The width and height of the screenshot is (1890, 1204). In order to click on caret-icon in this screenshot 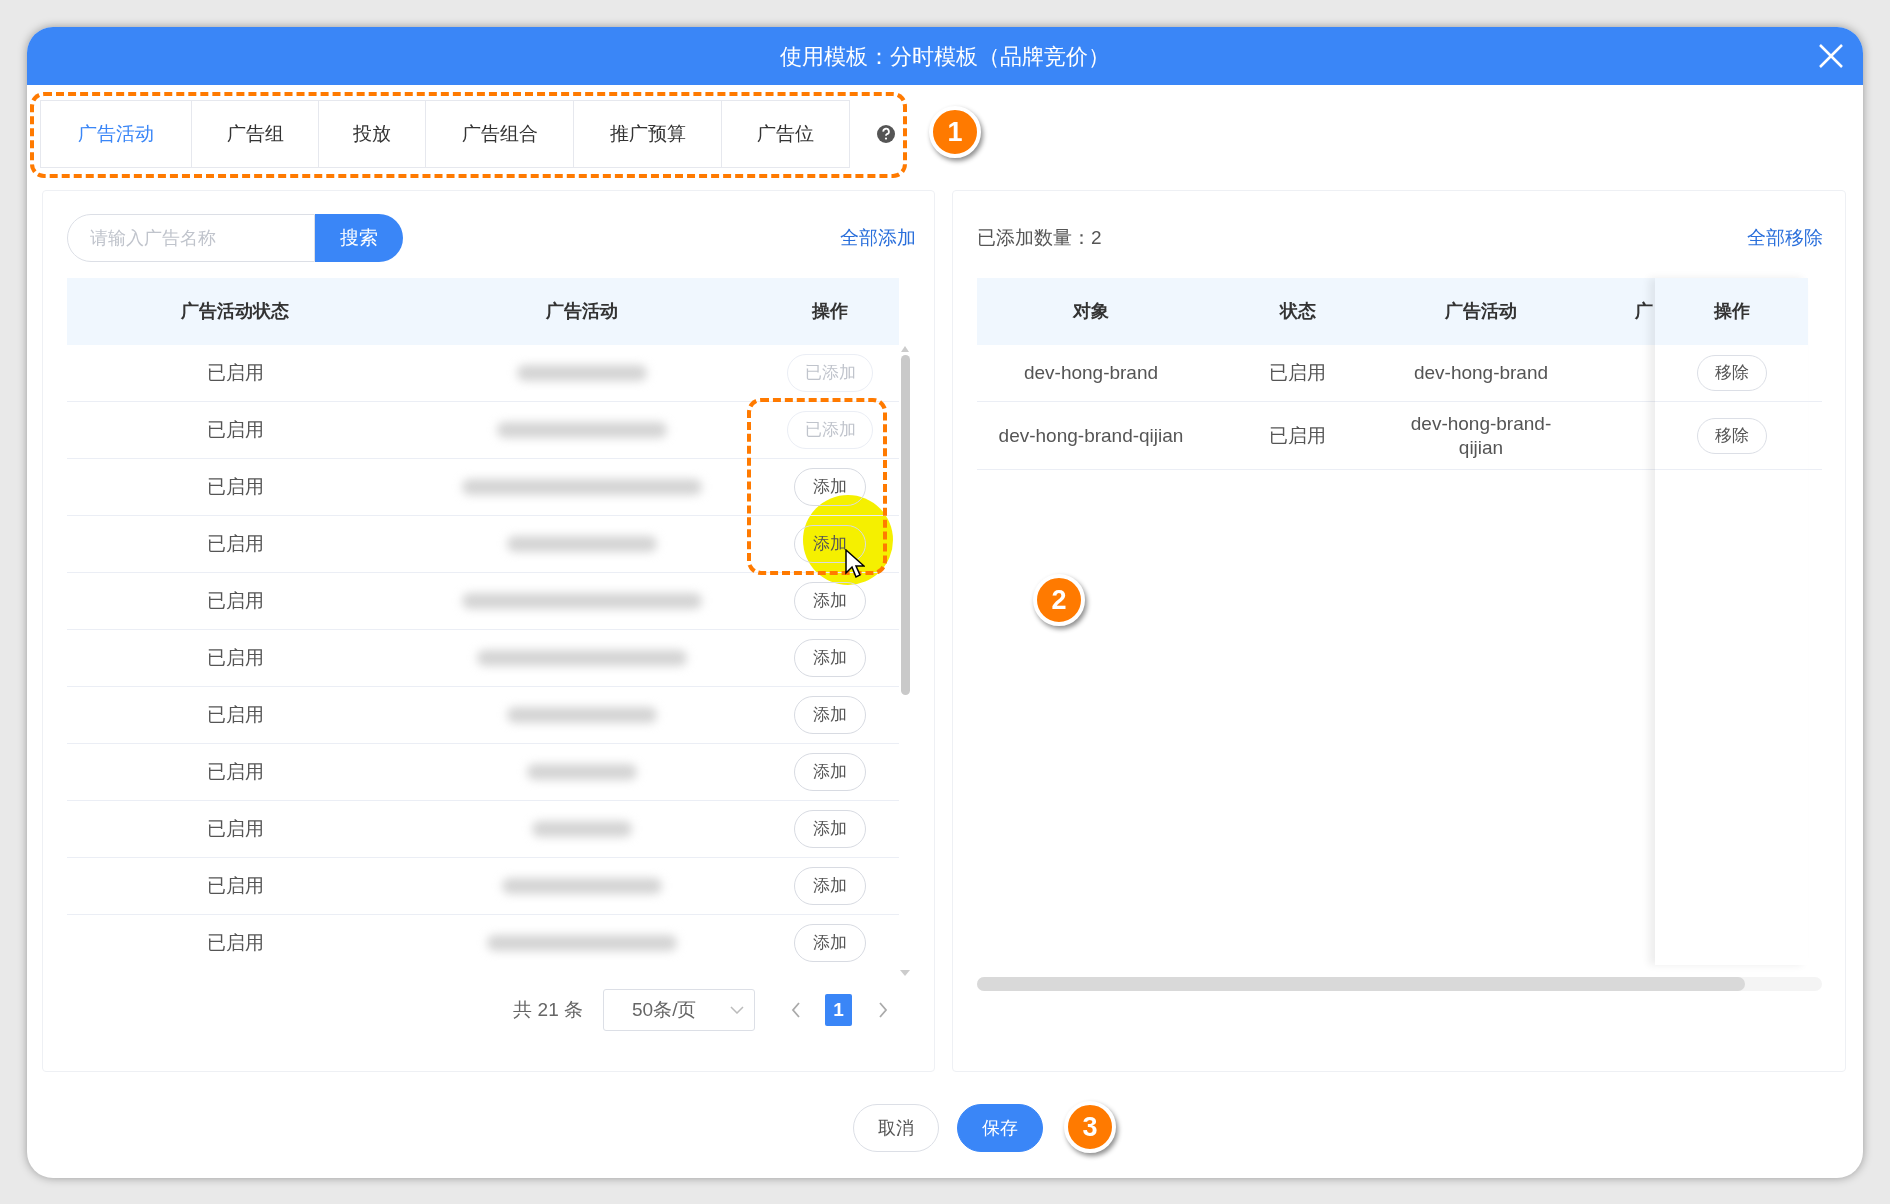, I will do `click(737, 1010)`.